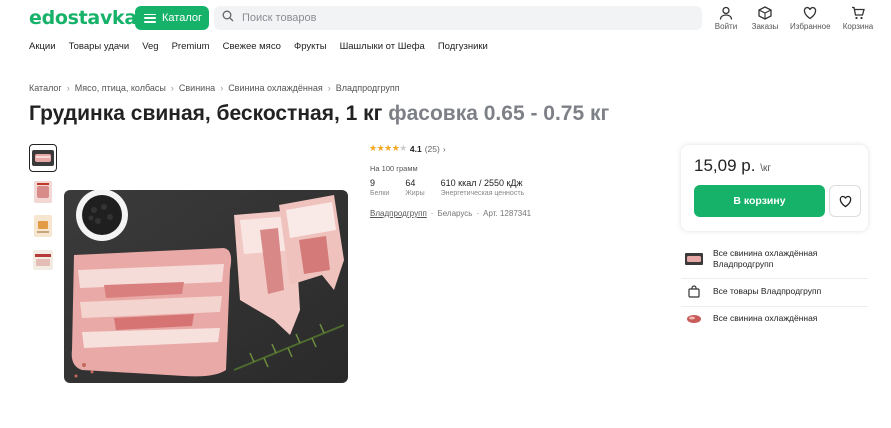 Image resolution: width=891 pixels, height=428 pixels. What do you see at coordinates (45, 88) in the screenshot?
I see `breadcrumb-item: Каталог` at bounding box center [45, 88].